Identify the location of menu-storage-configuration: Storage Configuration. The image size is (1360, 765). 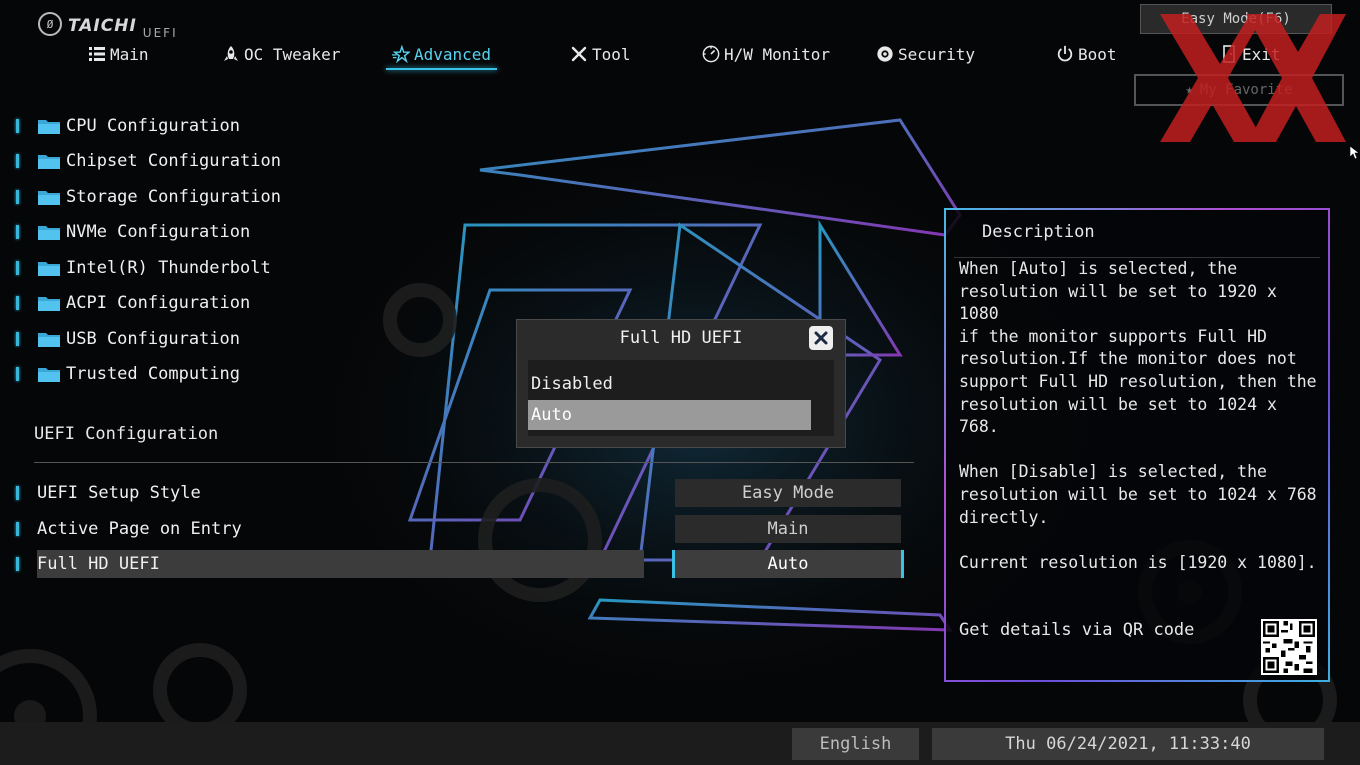
(148, 197).